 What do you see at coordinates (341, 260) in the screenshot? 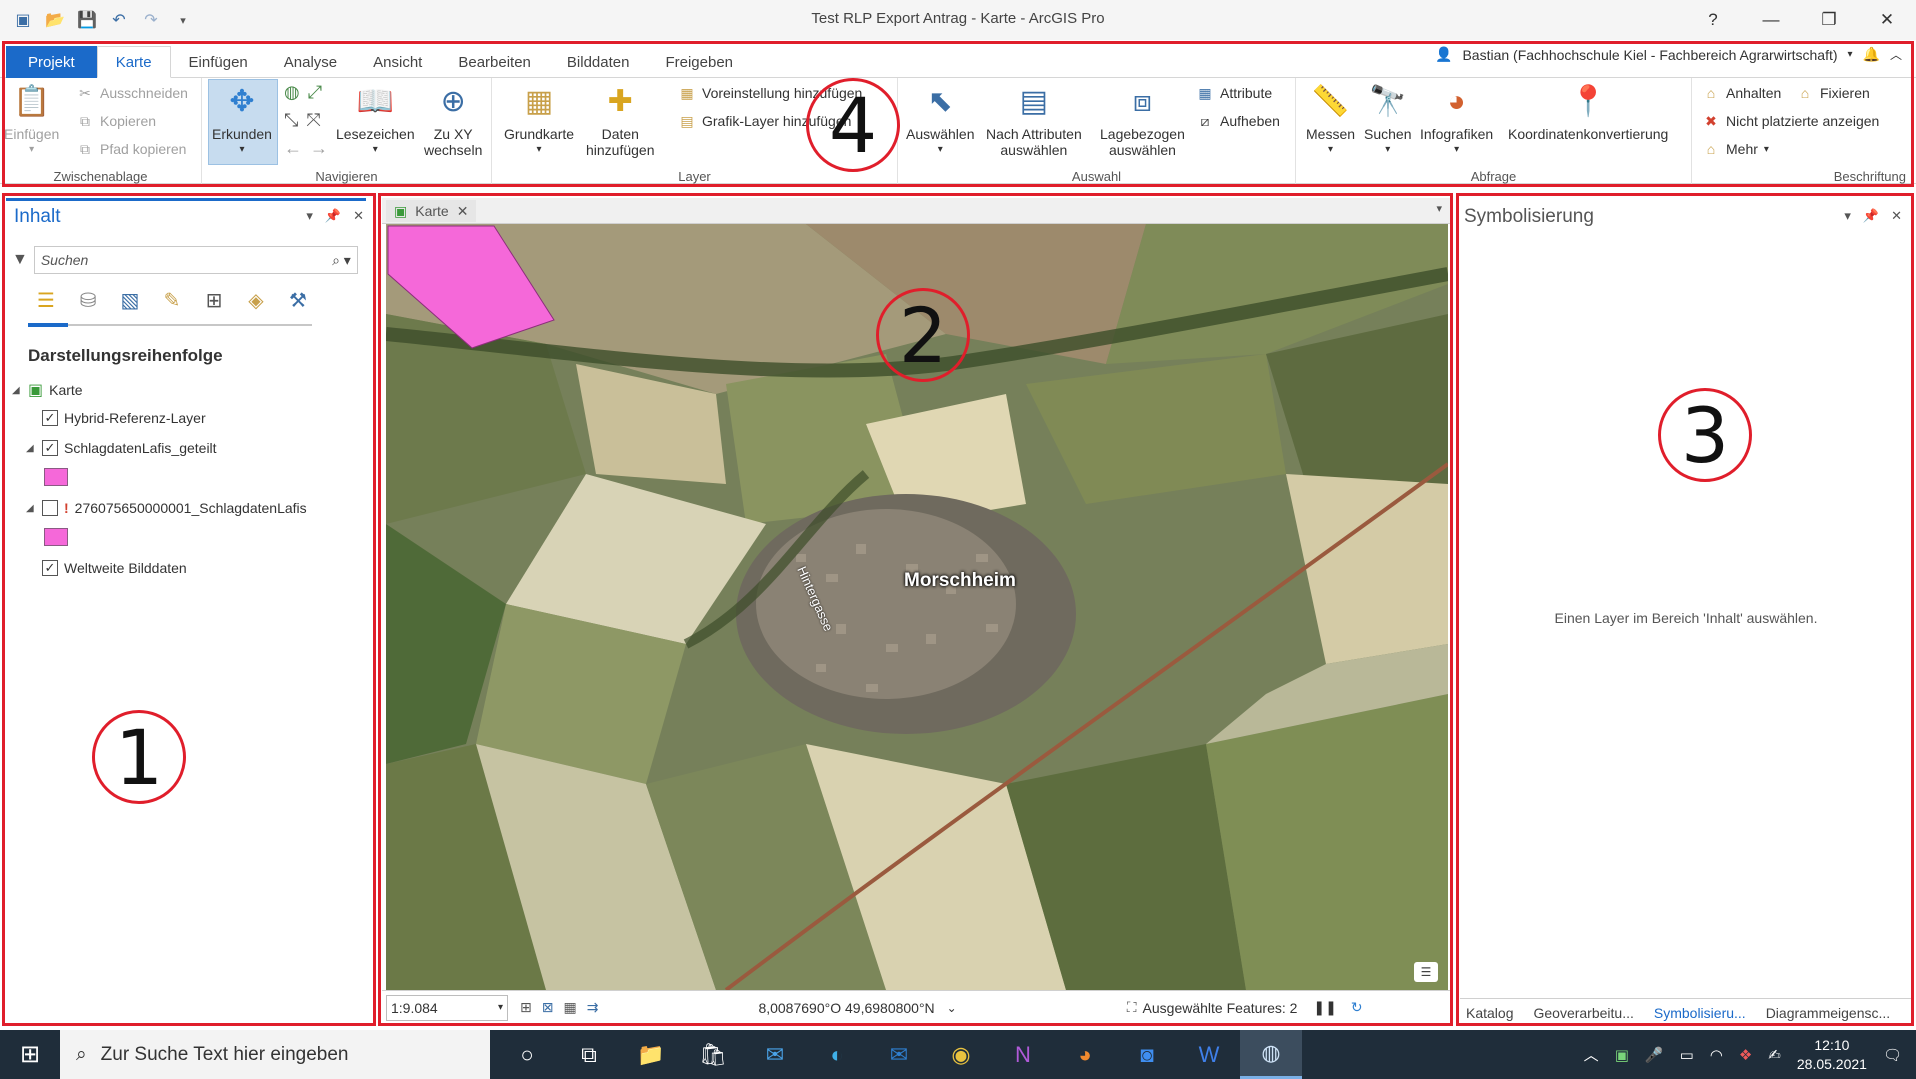
I see `search-icon: ⌕ ▾` at bounding box center [341, 260].